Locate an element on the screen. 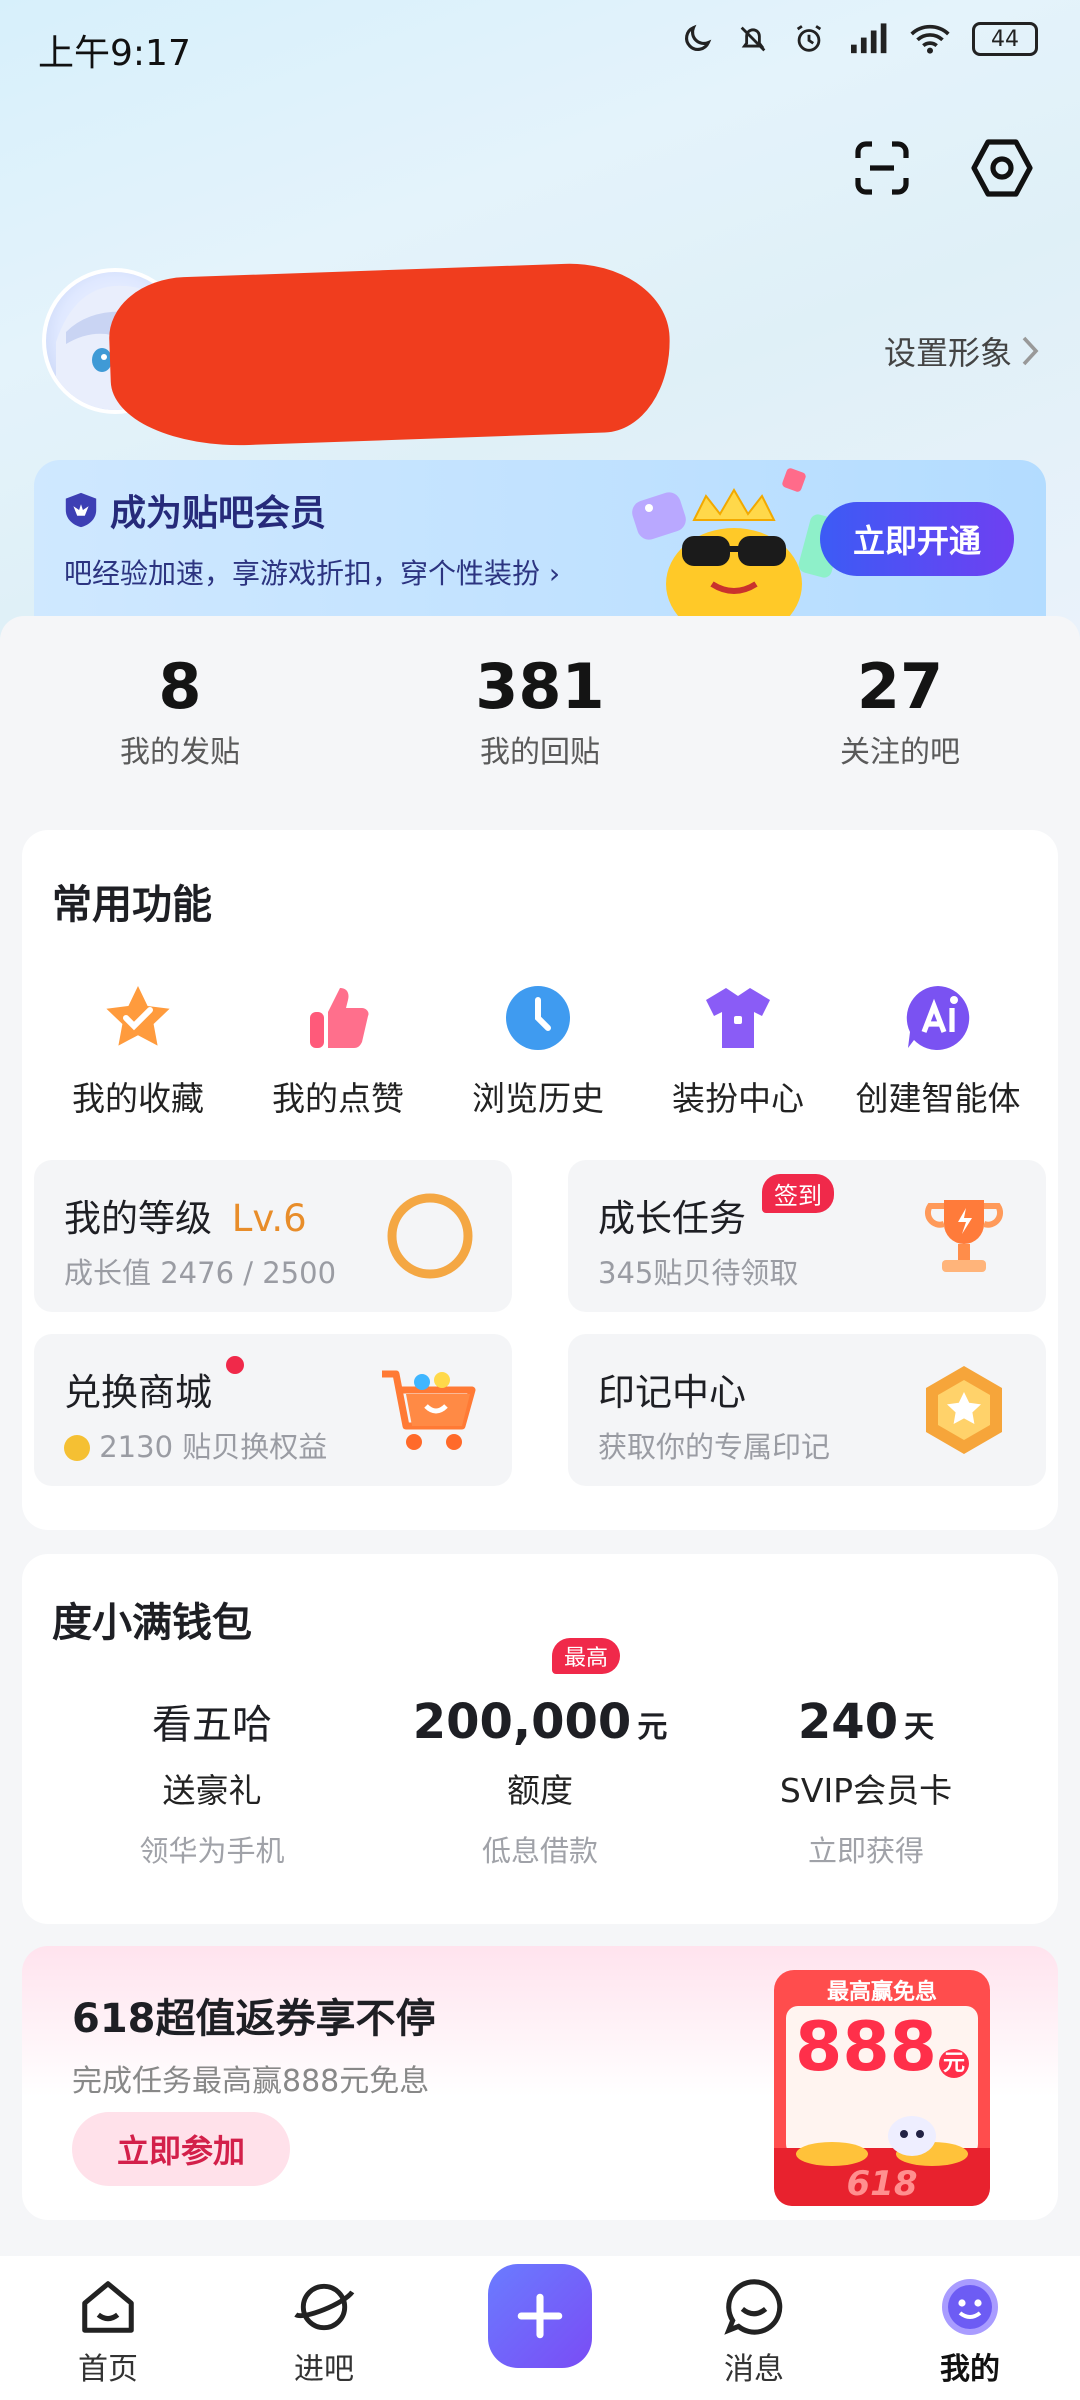 The image size is (1080, 2400). vip-title-text: 成为贴吧会员 is located at coordinates (218, 513).